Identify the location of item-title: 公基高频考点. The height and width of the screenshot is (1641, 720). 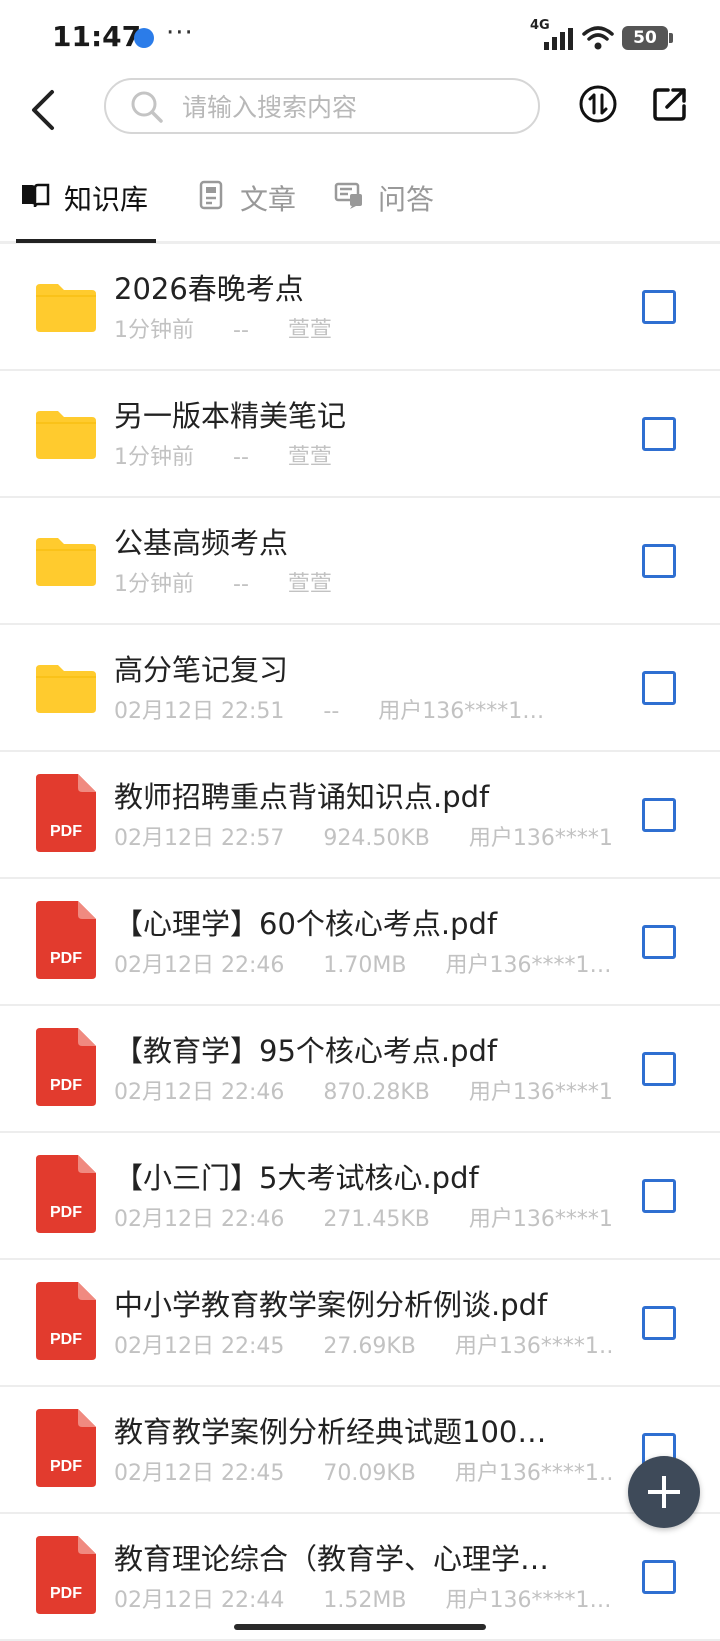
(201, 543).